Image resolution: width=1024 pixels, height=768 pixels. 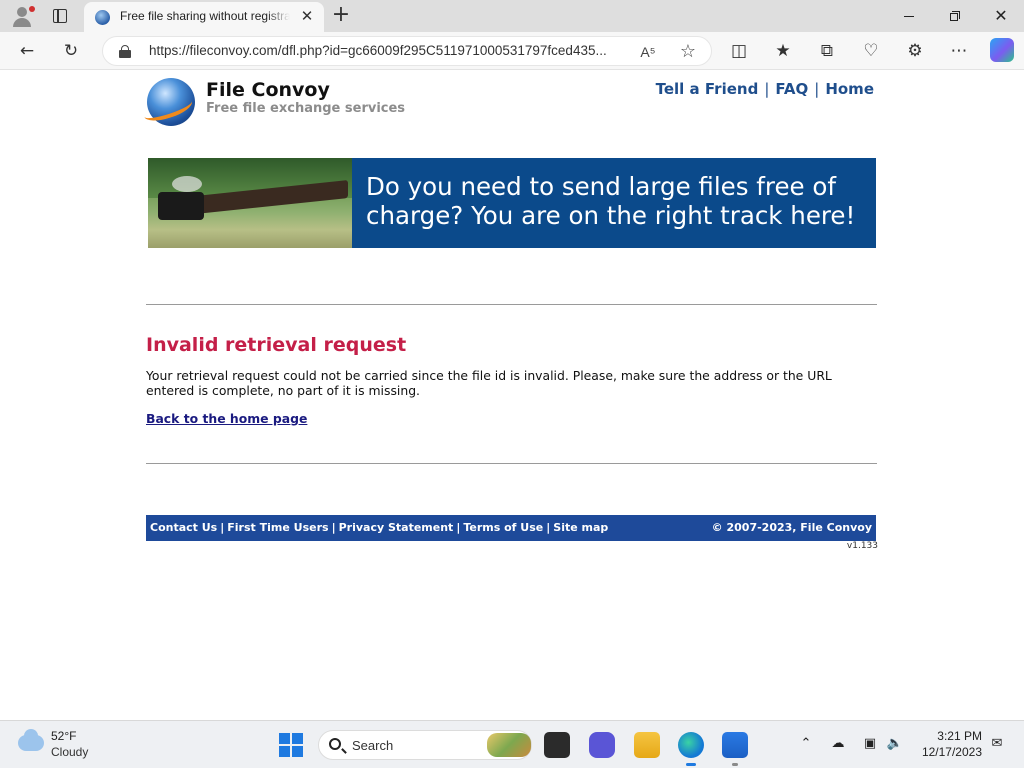 I want to click on weather-temperature: 52°F, so click(x=63, y=736).